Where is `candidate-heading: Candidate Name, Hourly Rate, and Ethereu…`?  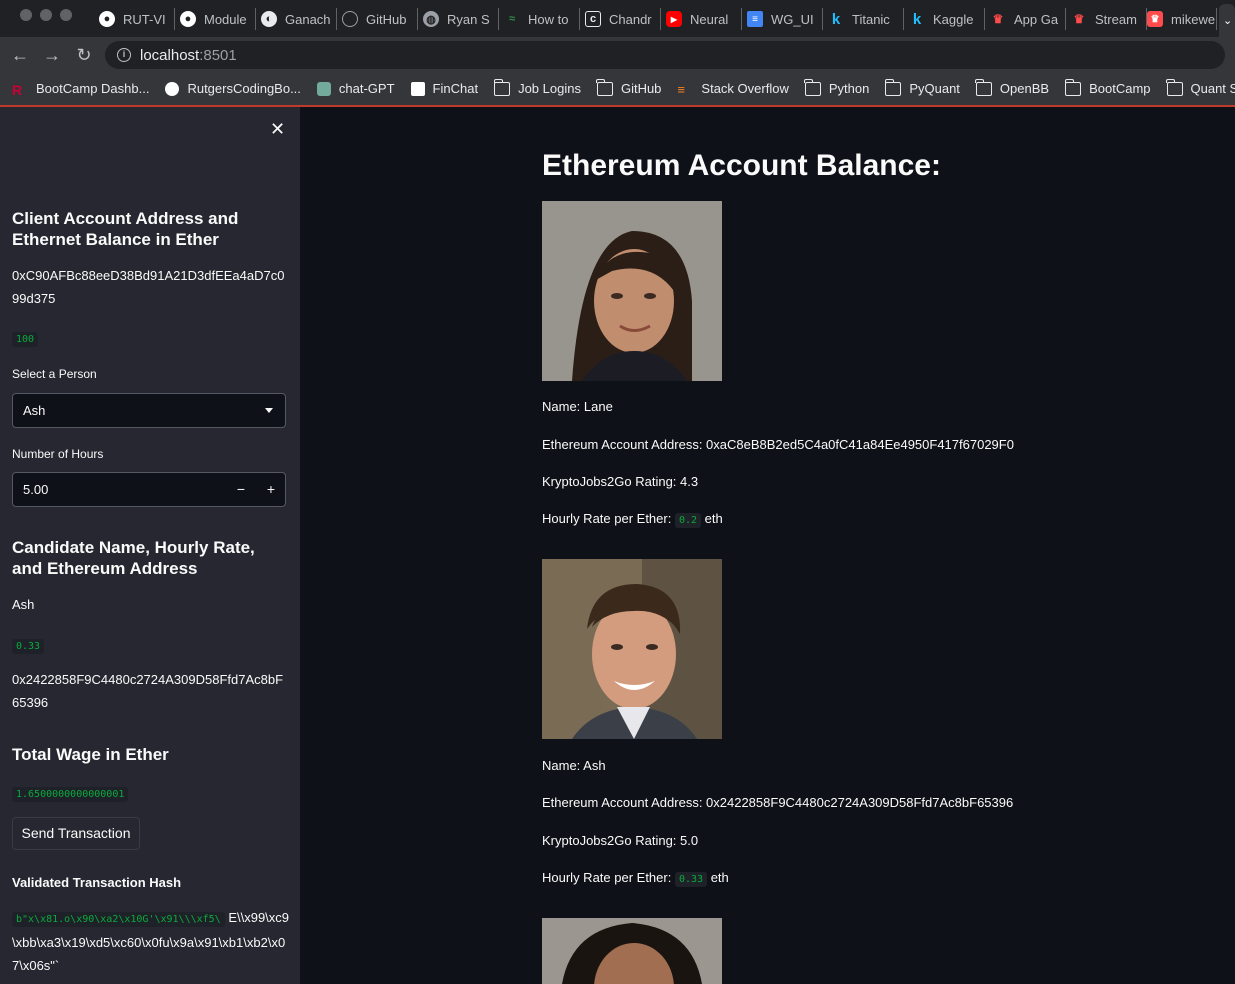
candidate-heading: Candidate Name, Hourly Rate, and Ethereu… is located at coordinates (133, 558).